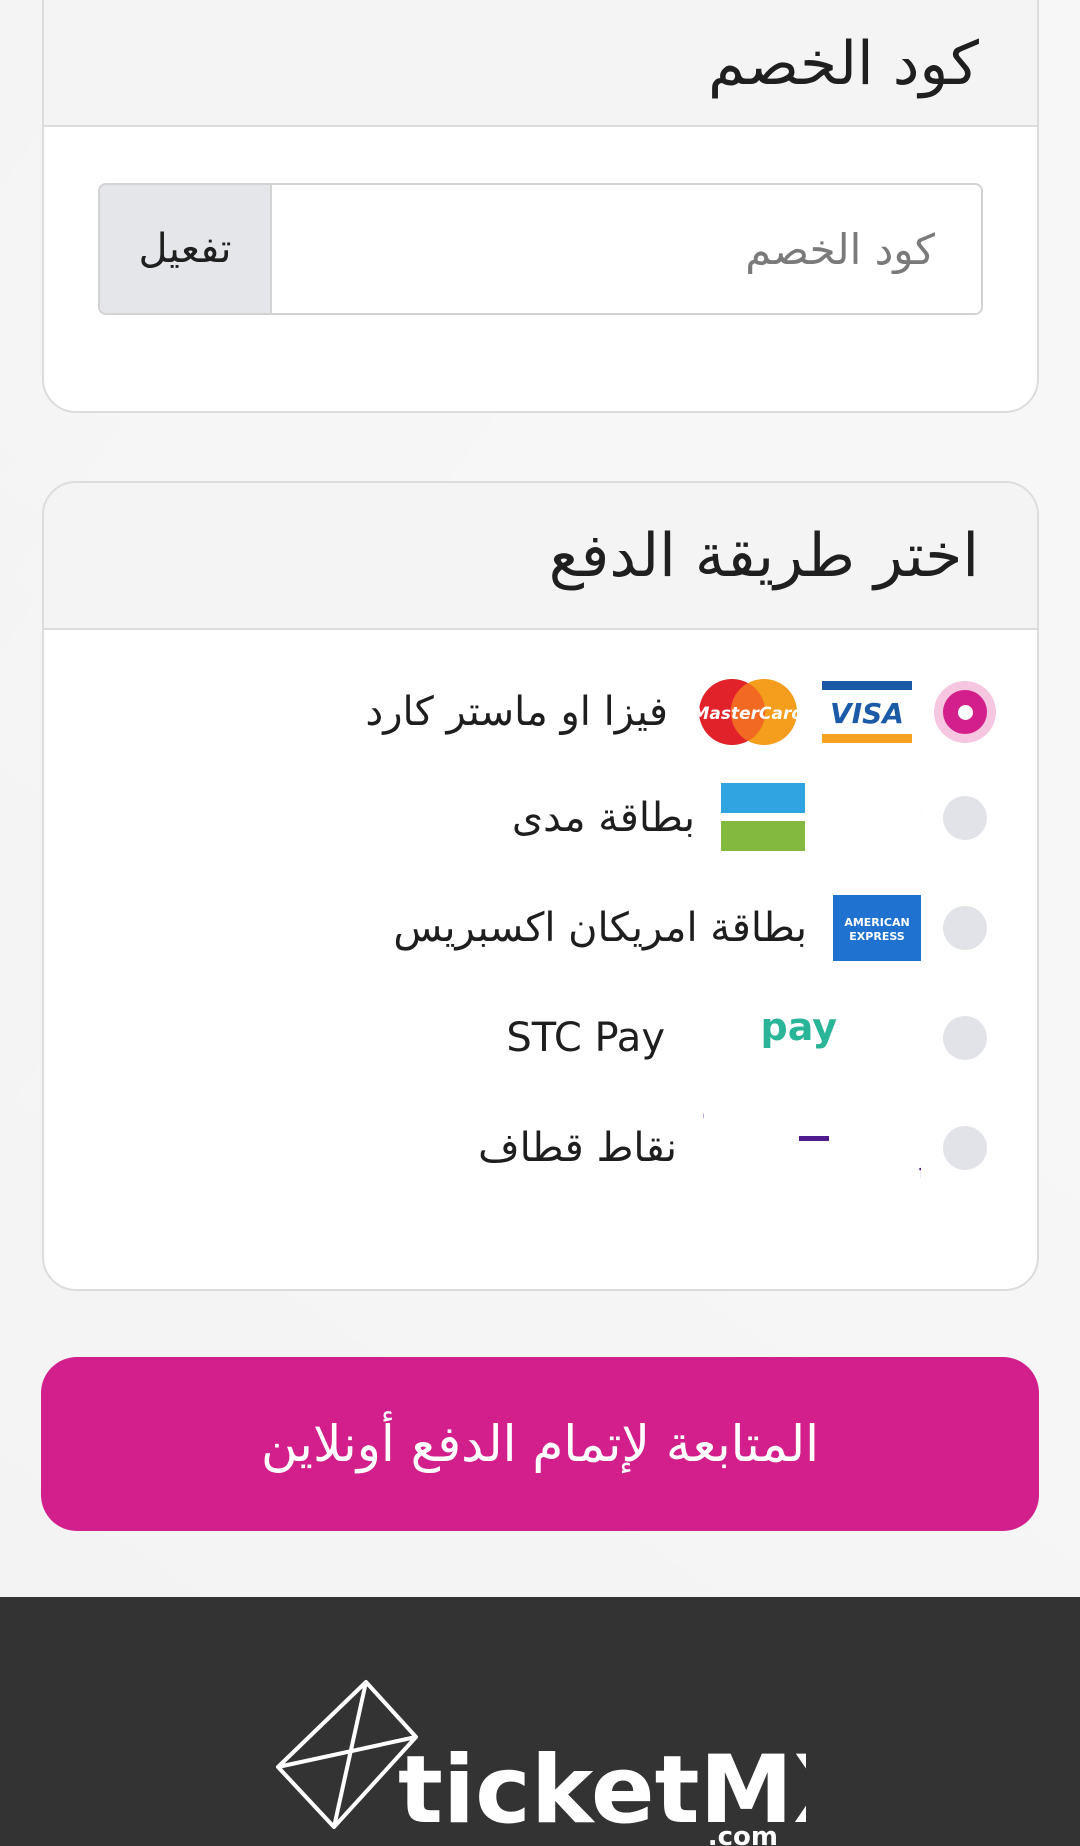 The width and height of the screenshot is (1080, 1846). I want to click on svg-text: qitaf, so click(703, 1132).